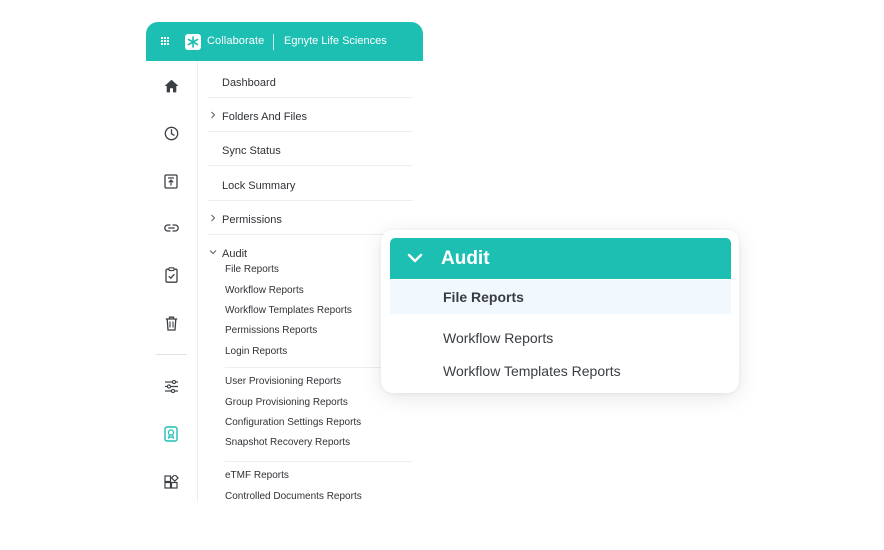 The height and width of the screenshot is (550, 884). I want to click on collaborate-logo-icon, so click(193, 42).